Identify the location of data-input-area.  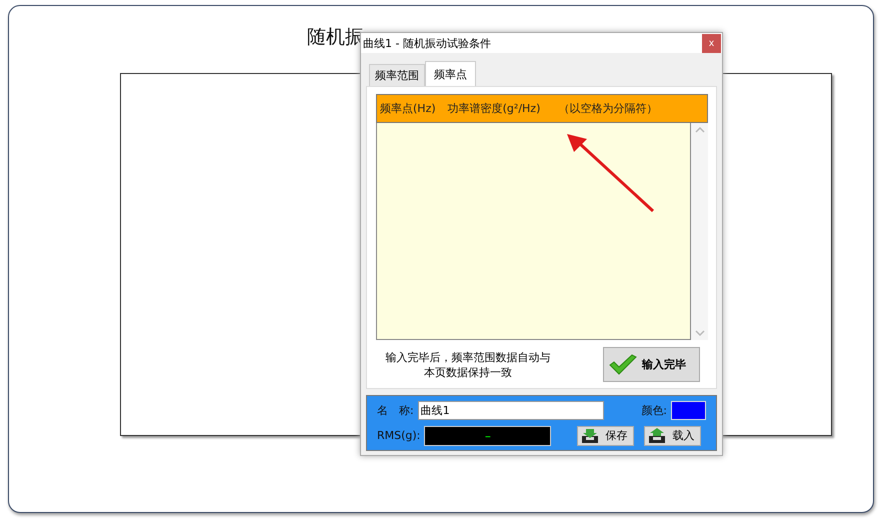
(533, 231).